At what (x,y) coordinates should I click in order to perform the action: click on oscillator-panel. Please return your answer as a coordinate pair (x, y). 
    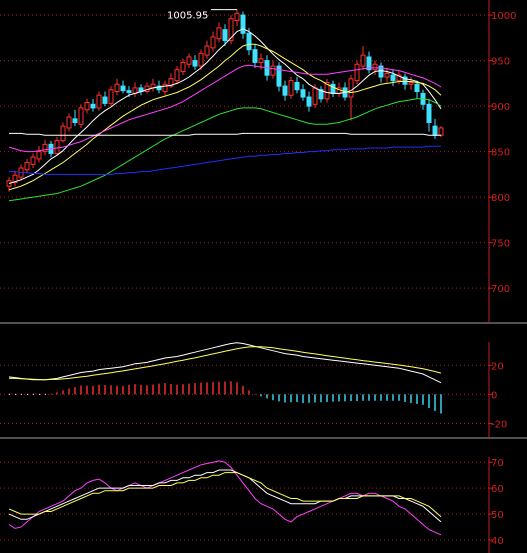
    Looking at the image, I should click on (225, 498).